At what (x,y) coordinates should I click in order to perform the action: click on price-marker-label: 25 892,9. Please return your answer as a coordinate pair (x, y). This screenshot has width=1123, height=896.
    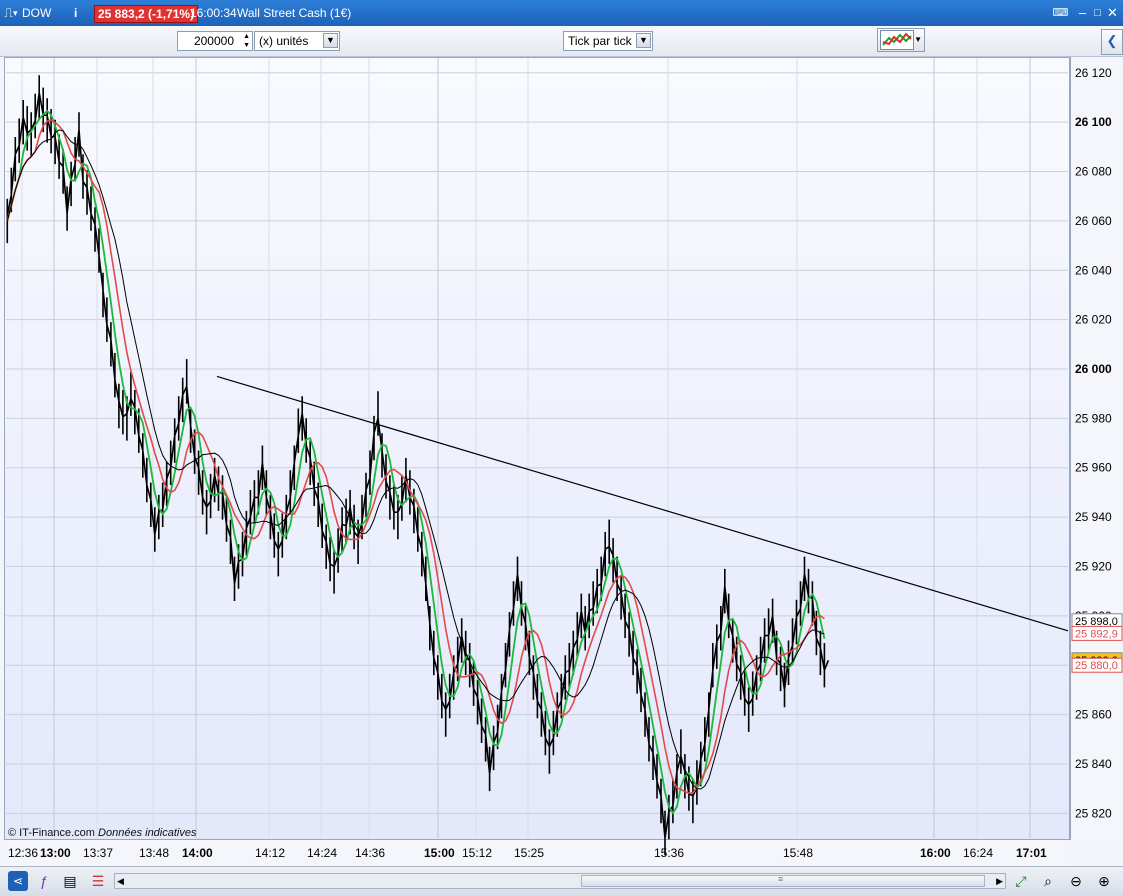
    Looking at the image, I should click on (1096, 634).